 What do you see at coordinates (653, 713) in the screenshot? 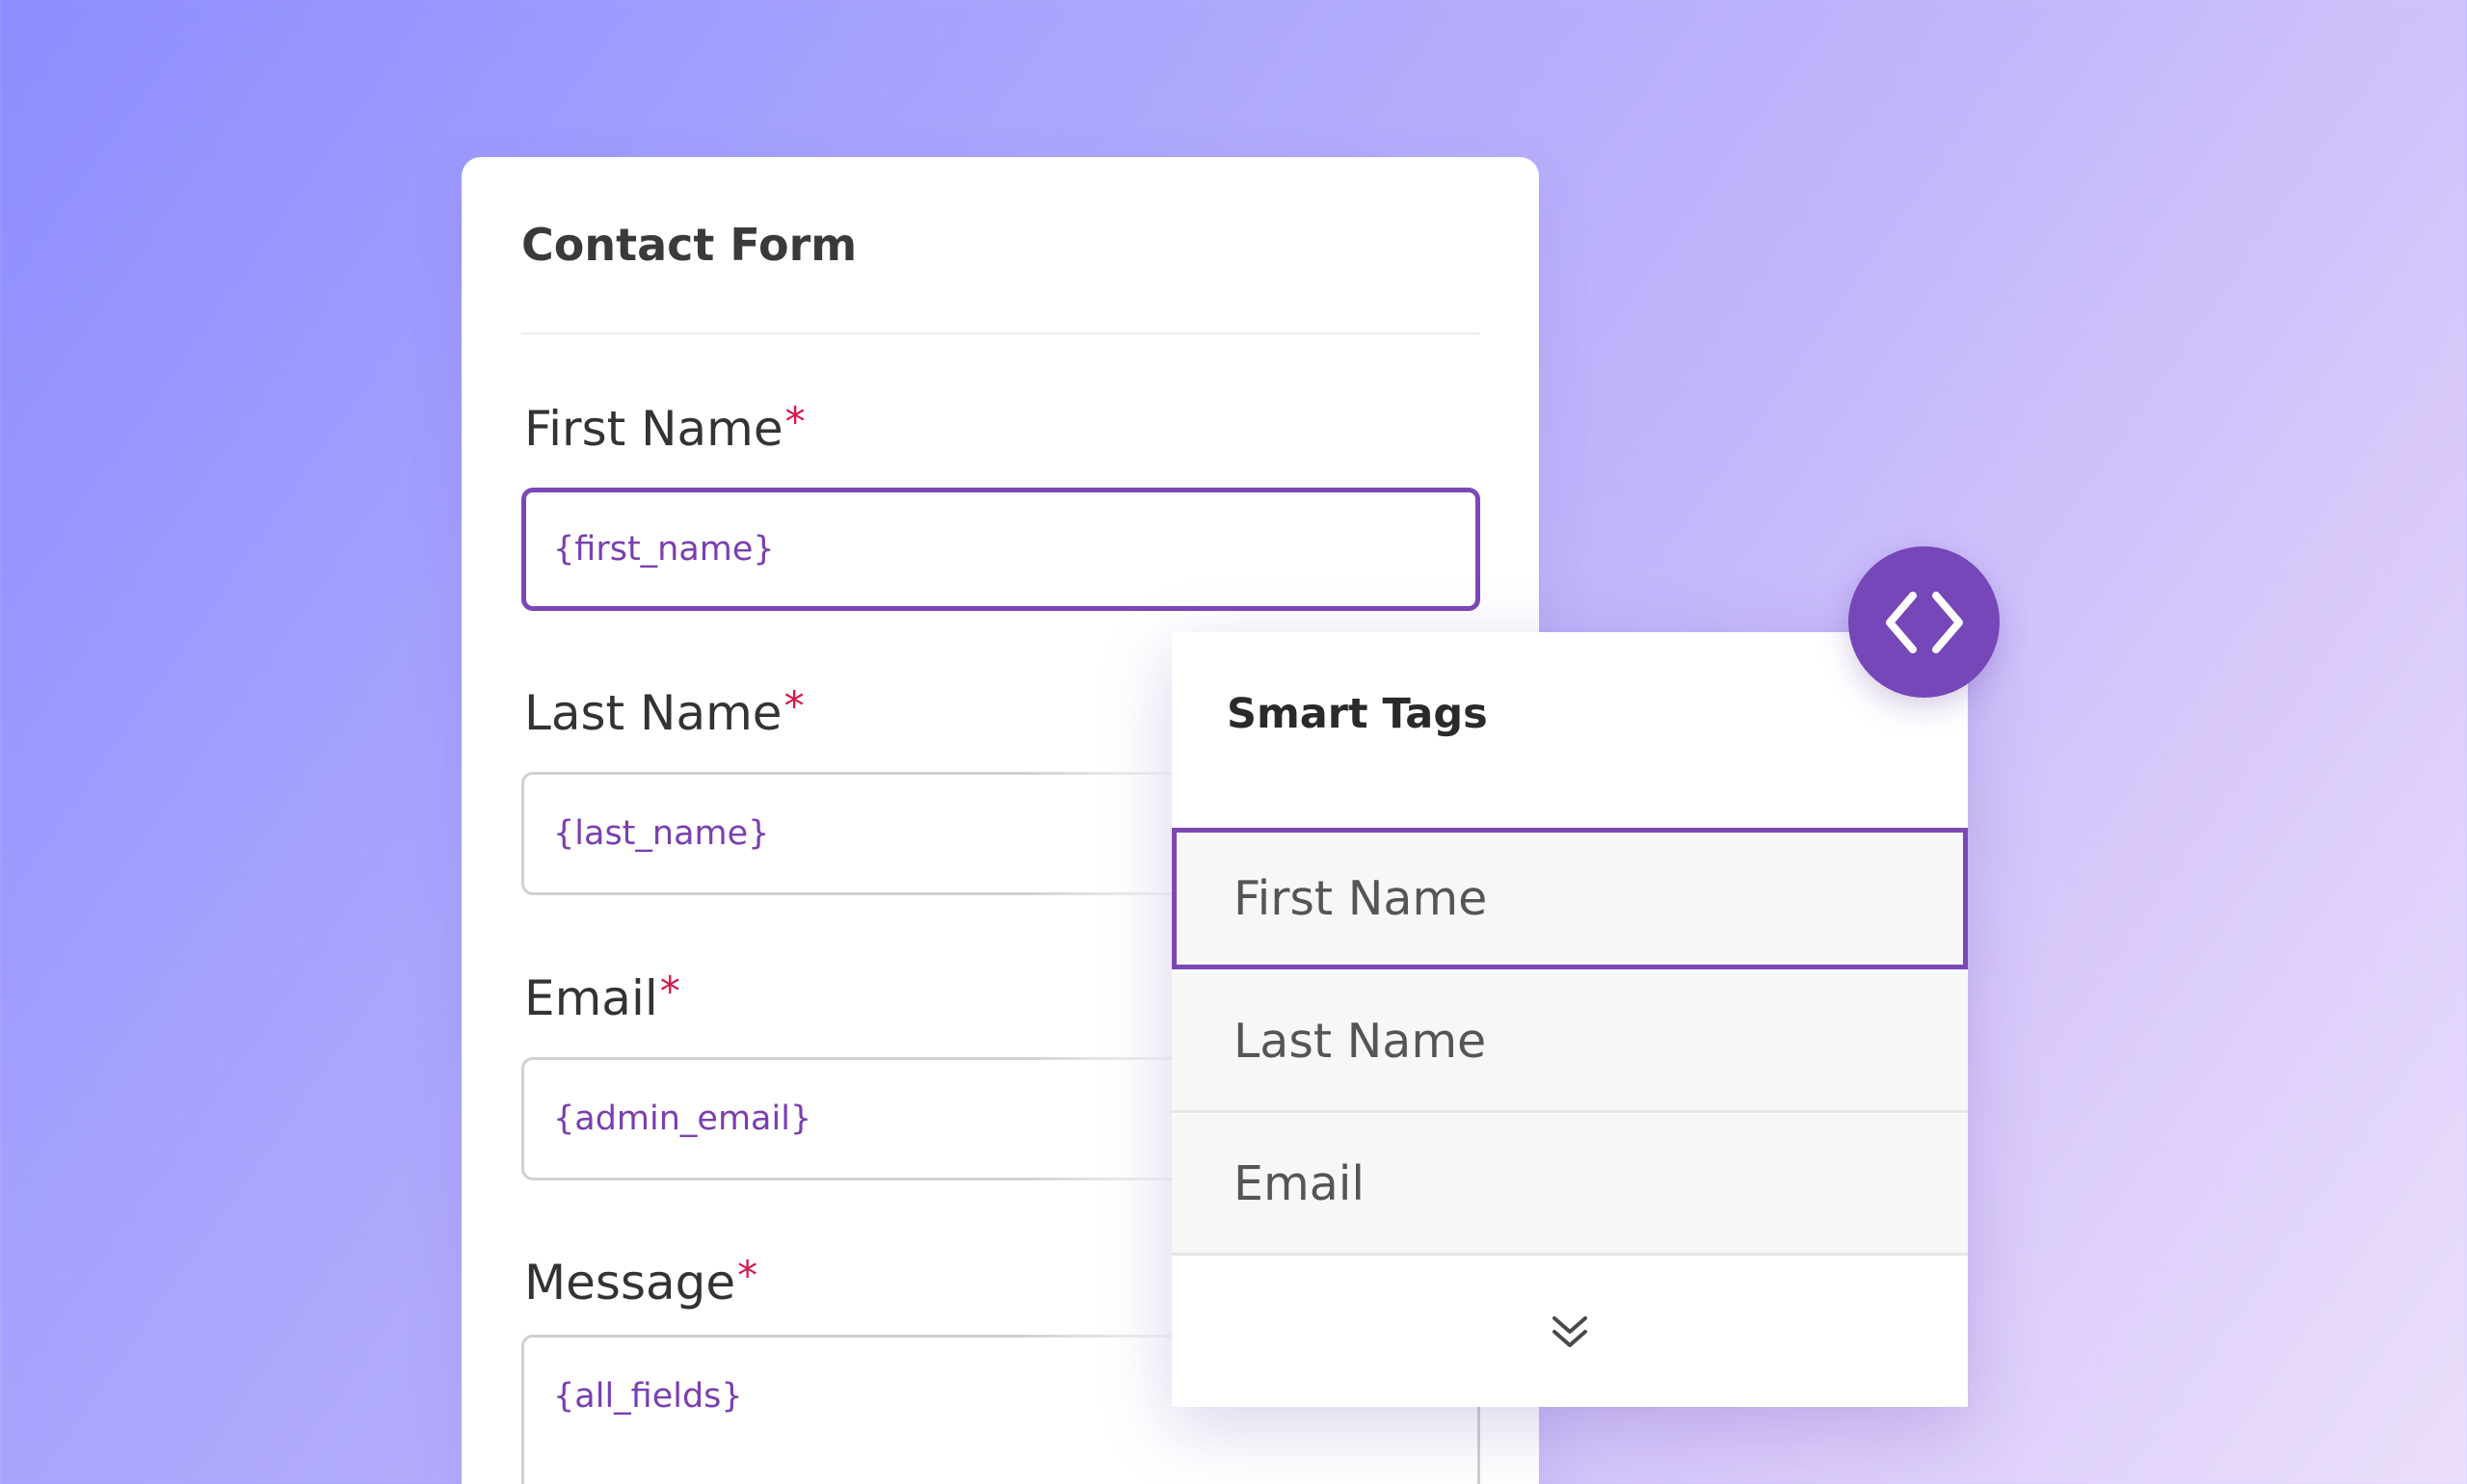
I see `last-name-label-text: Last Name` at bounding box center [653, 713].